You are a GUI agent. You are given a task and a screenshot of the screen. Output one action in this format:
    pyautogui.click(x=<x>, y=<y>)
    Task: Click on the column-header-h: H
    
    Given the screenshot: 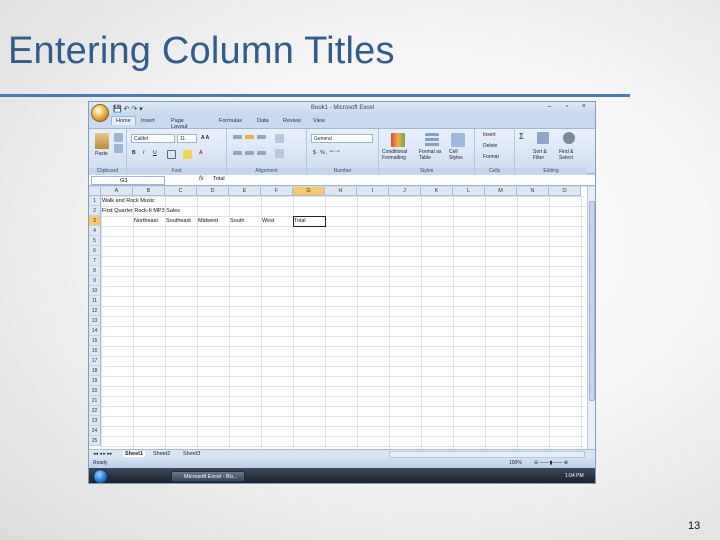 What is the action you would take?
    pyautogui.click(x=341, y=191)
    